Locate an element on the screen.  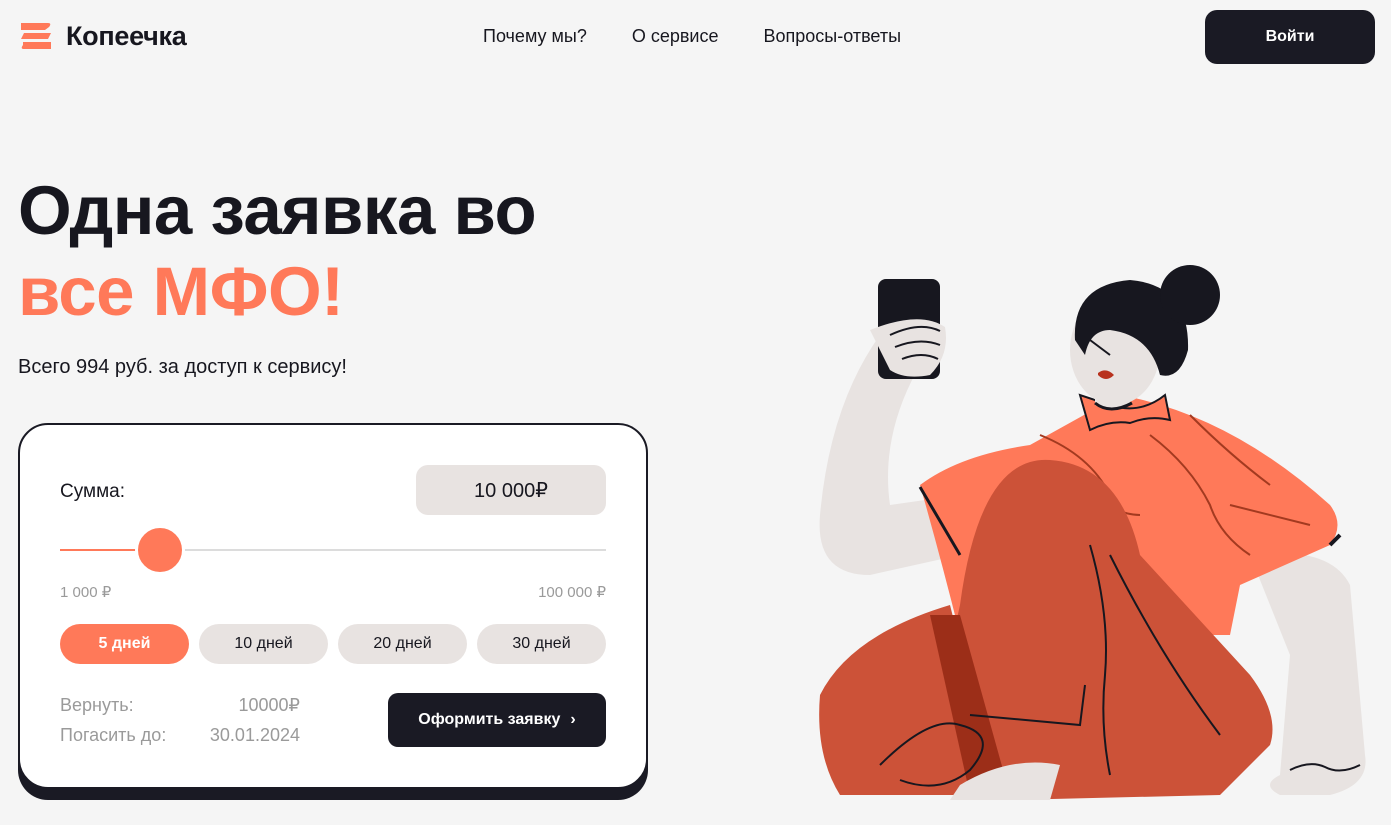
sum-value-field: 10 000₽ is located at coordinates (511, 490).